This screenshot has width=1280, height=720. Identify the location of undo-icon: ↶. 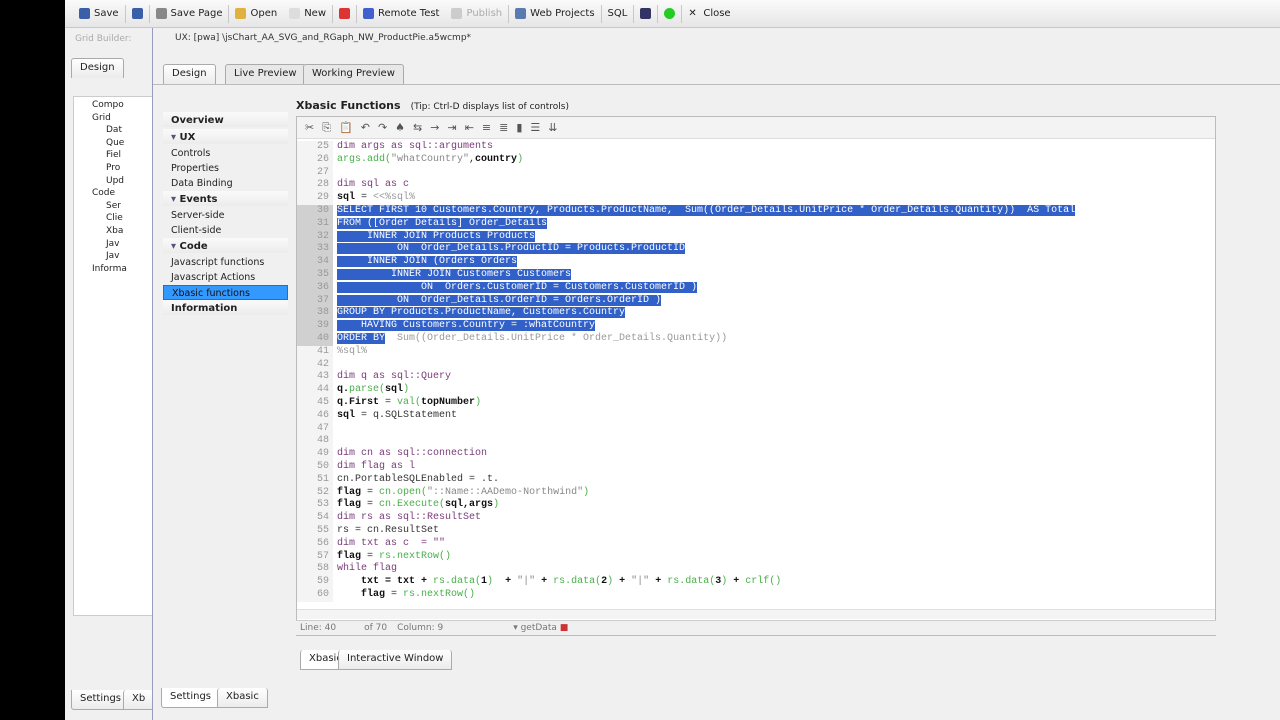
(365, 127).